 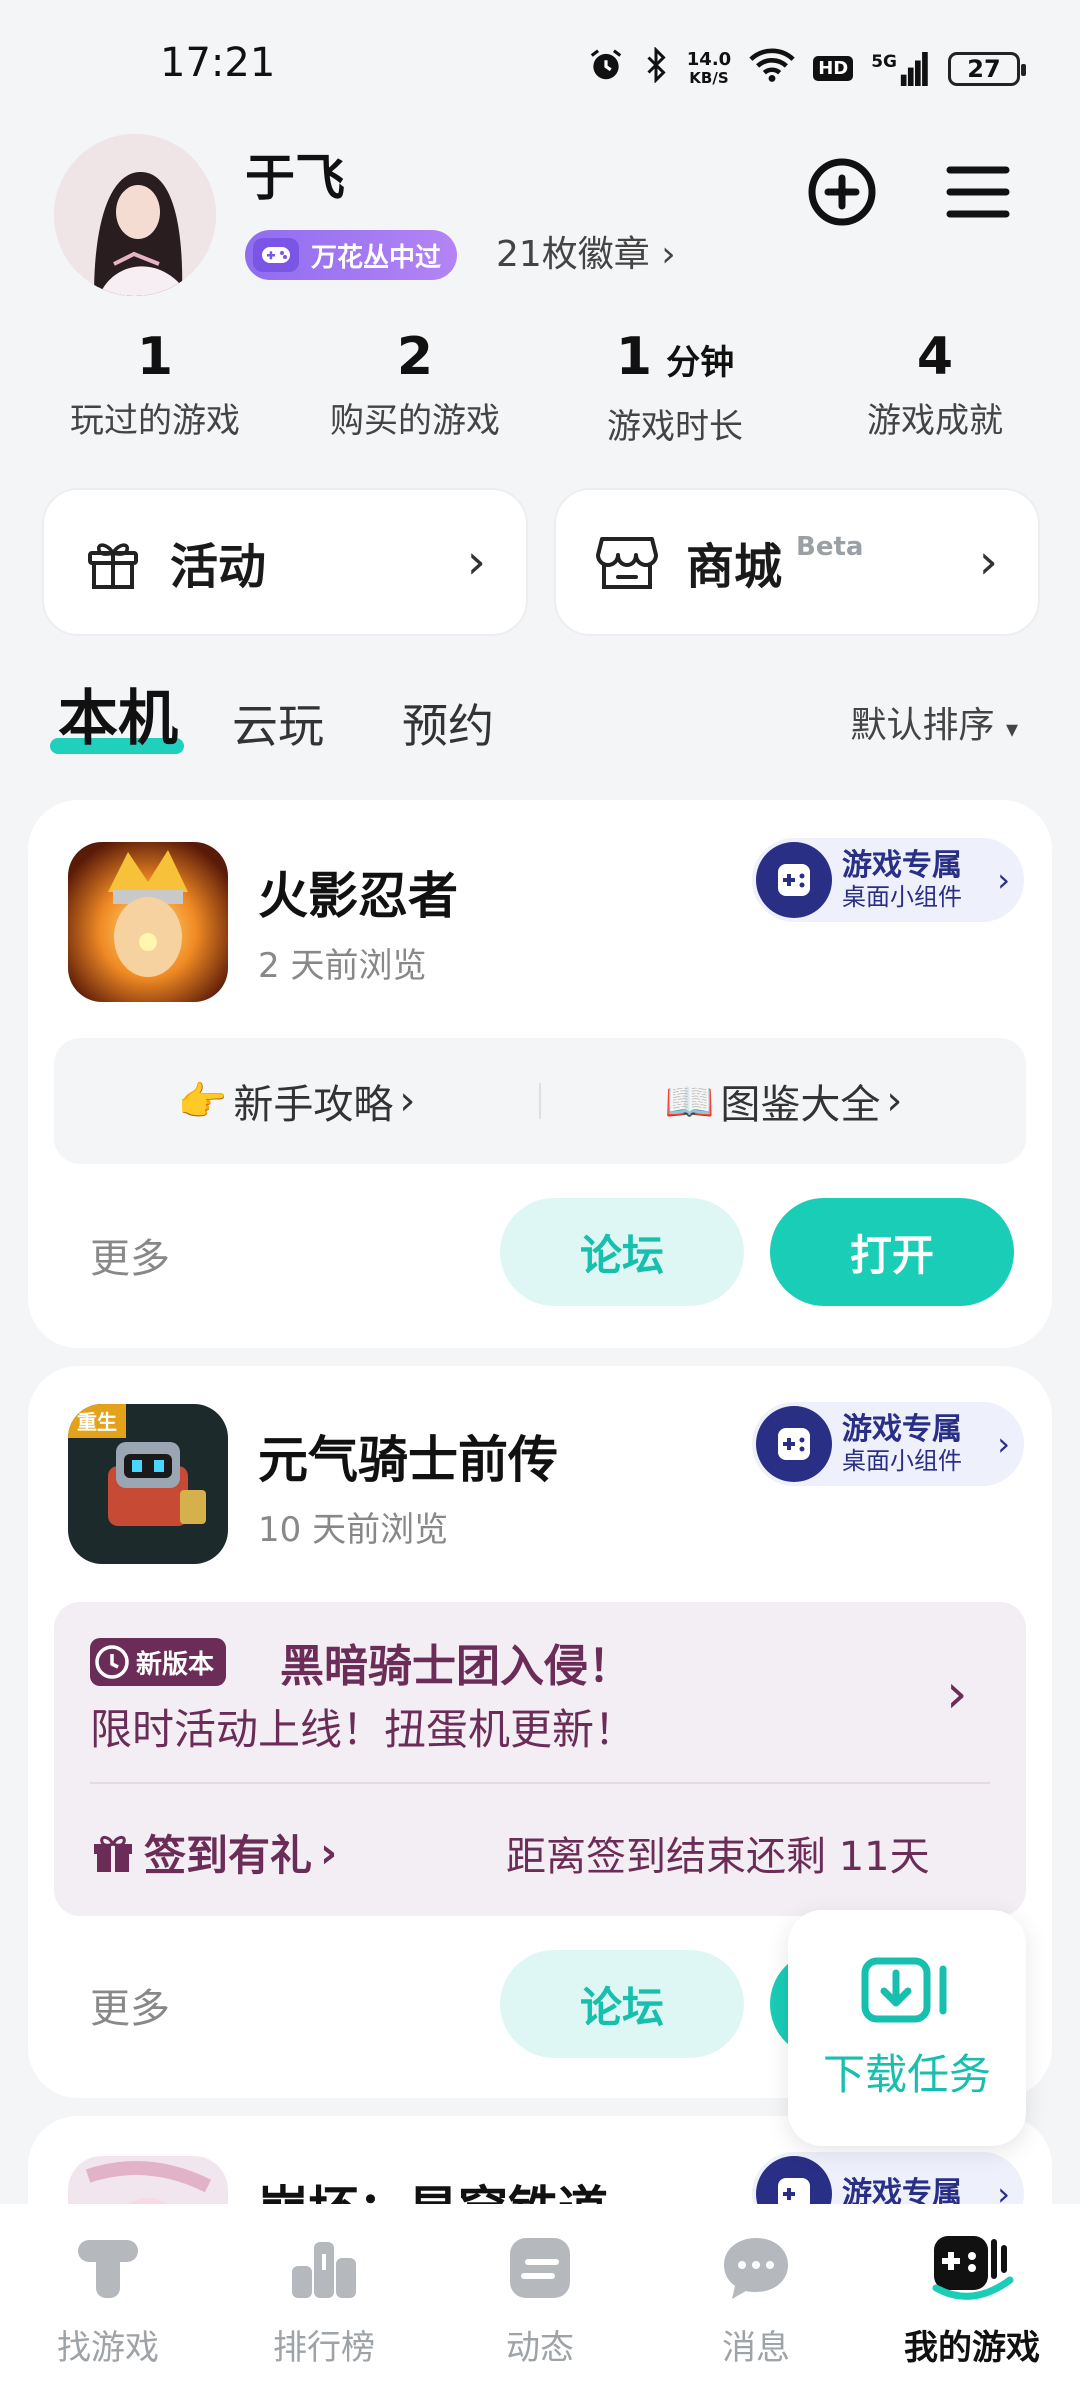 I want to click on game-title: 火影忍者, so click(x=358, y=896).